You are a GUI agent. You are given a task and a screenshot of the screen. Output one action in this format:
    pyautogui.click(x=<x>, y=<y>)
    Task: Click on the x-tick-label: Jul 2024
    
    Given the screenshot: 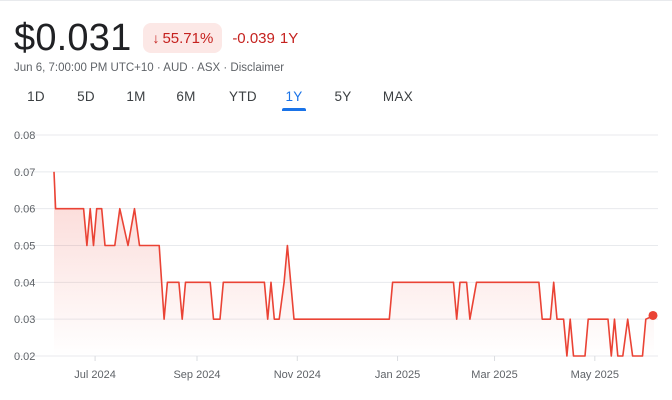 What is the action you would take?
    pyautogui.click(x=95, y=375)
    